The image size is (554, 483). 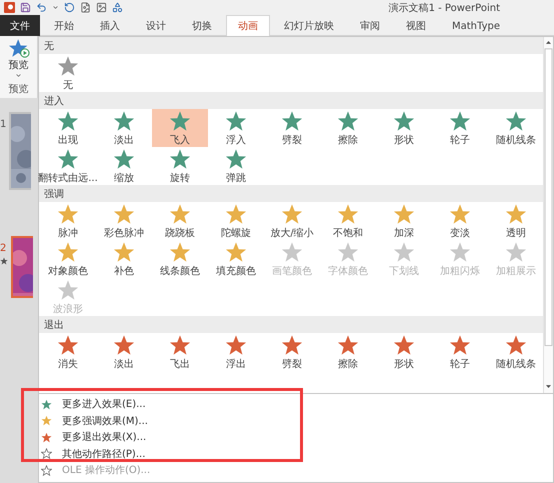 I want to click on effect-item: 弹跳, so click(x=236, y=166).